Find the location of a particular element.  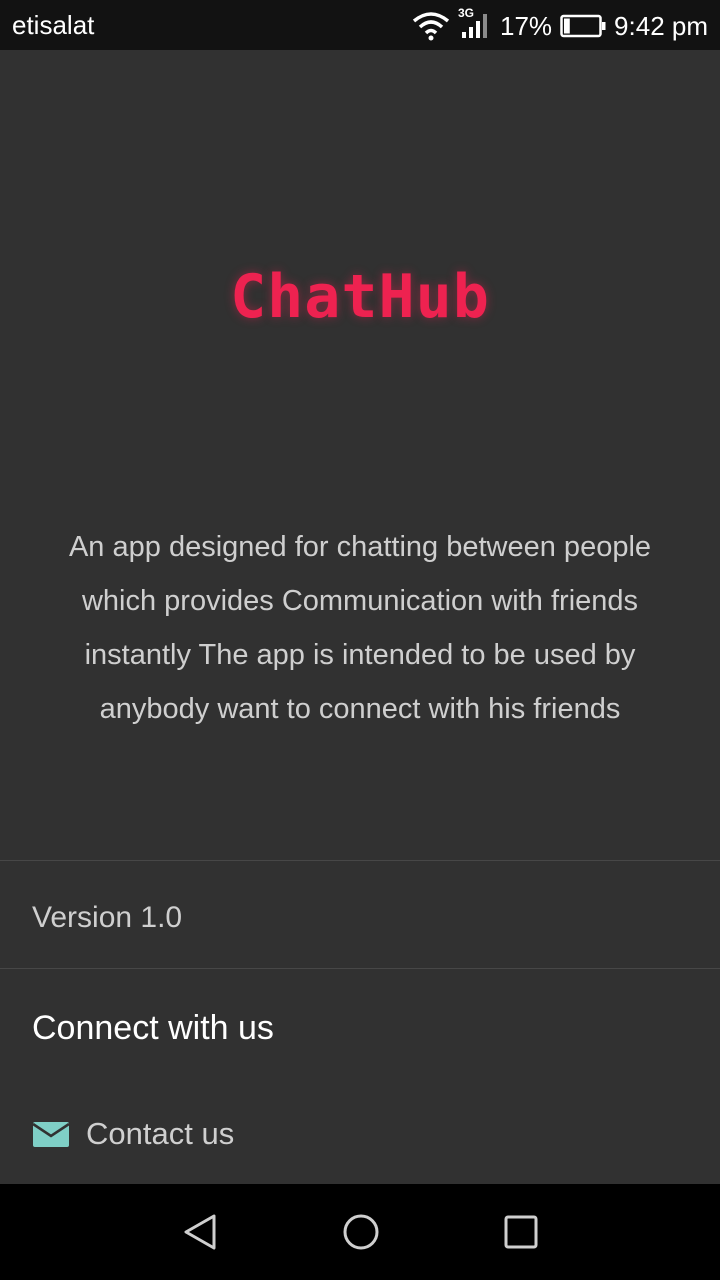

email-icon is located at coordinates (51, 1134).